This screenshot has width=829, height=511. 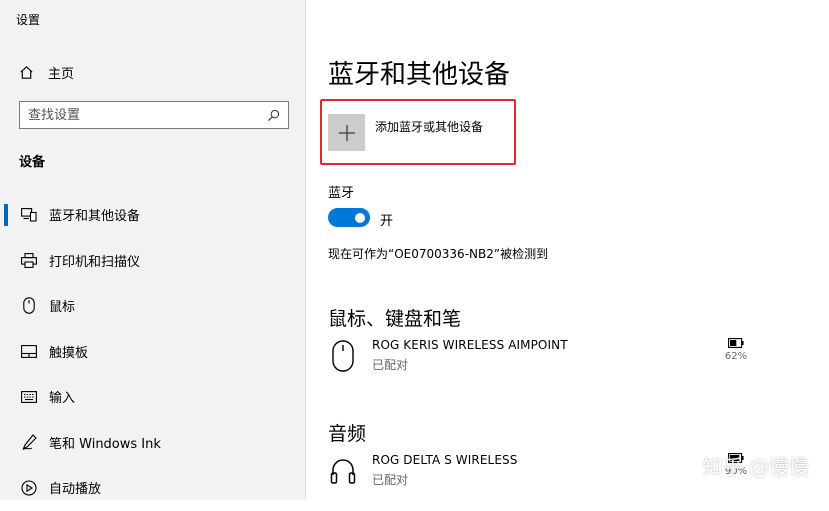 What do you see at coordinates (438, 254) in the screenshot?
I see `discoverable-text: 现在可作为“OE0700336-NB2”被检测到` at bounding box center [438, 254].